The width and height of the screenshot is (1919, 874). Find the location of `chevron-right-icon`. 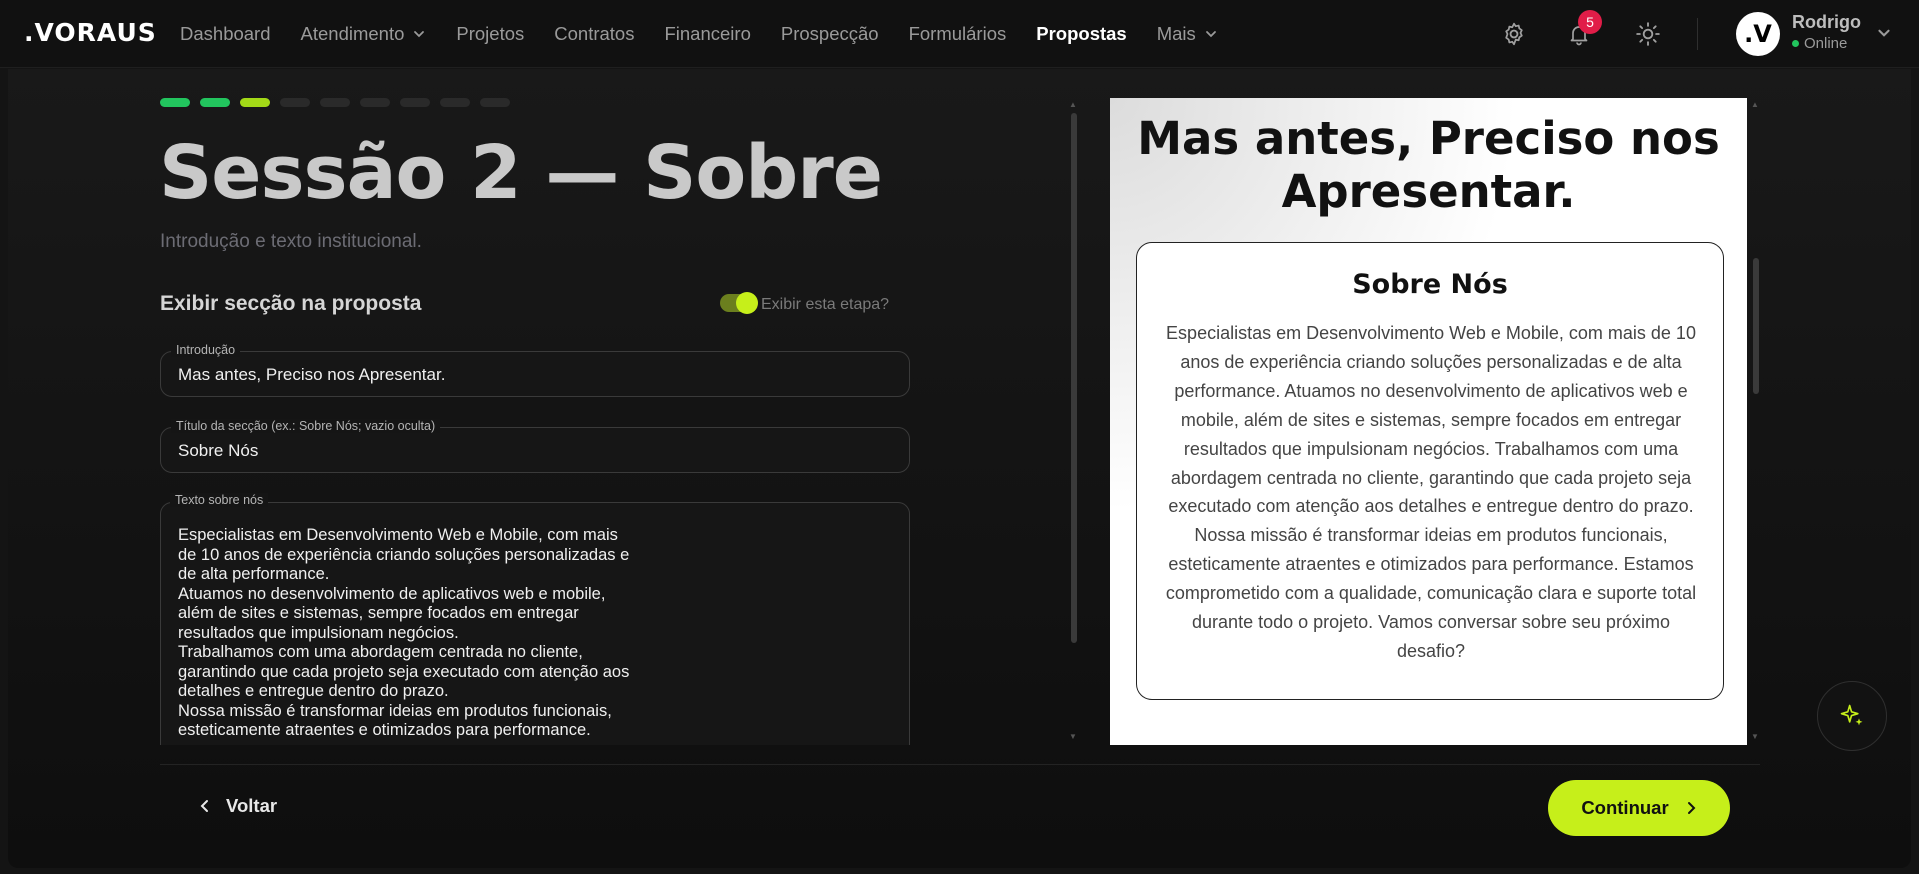

chevron-right-icon is located at coordinates (1691, 808).